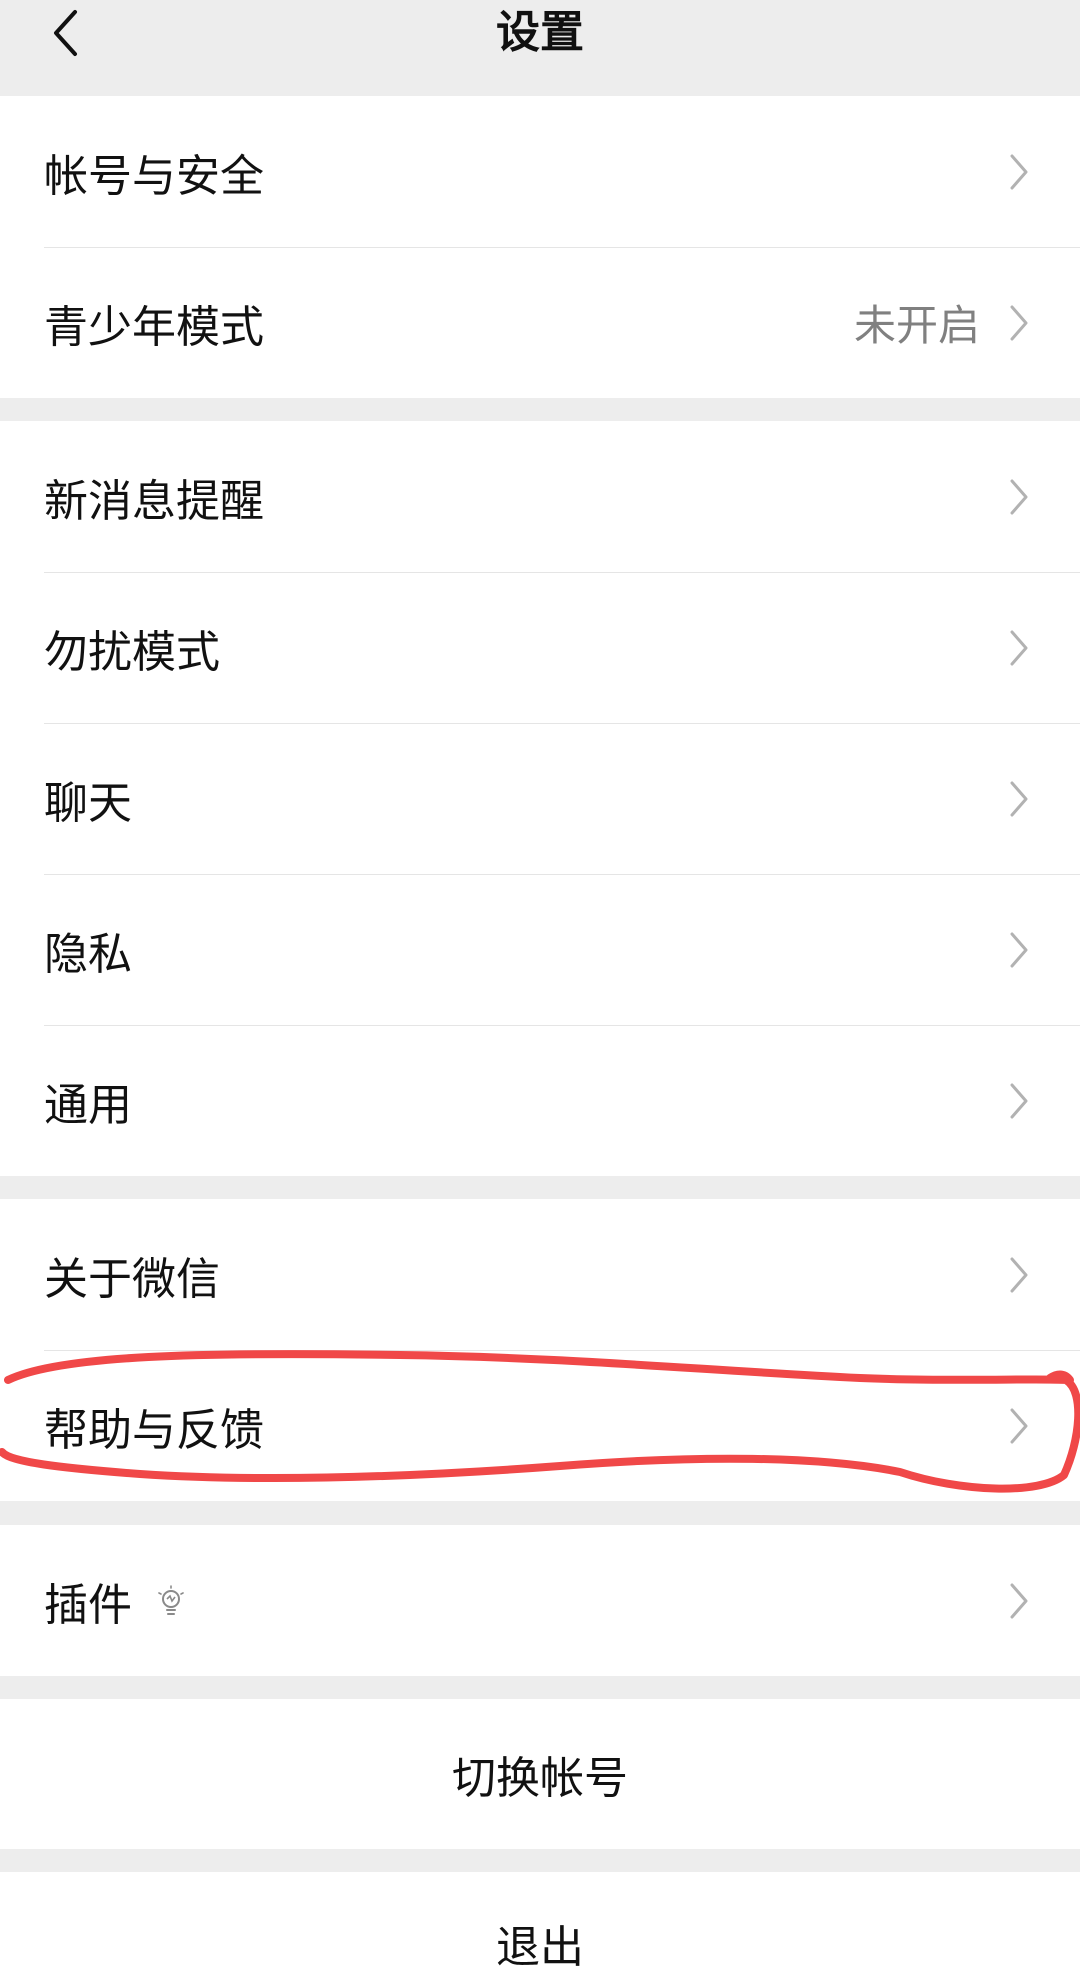  I want to click on menu-item-label: 新消息提醒, so click(154, 501).